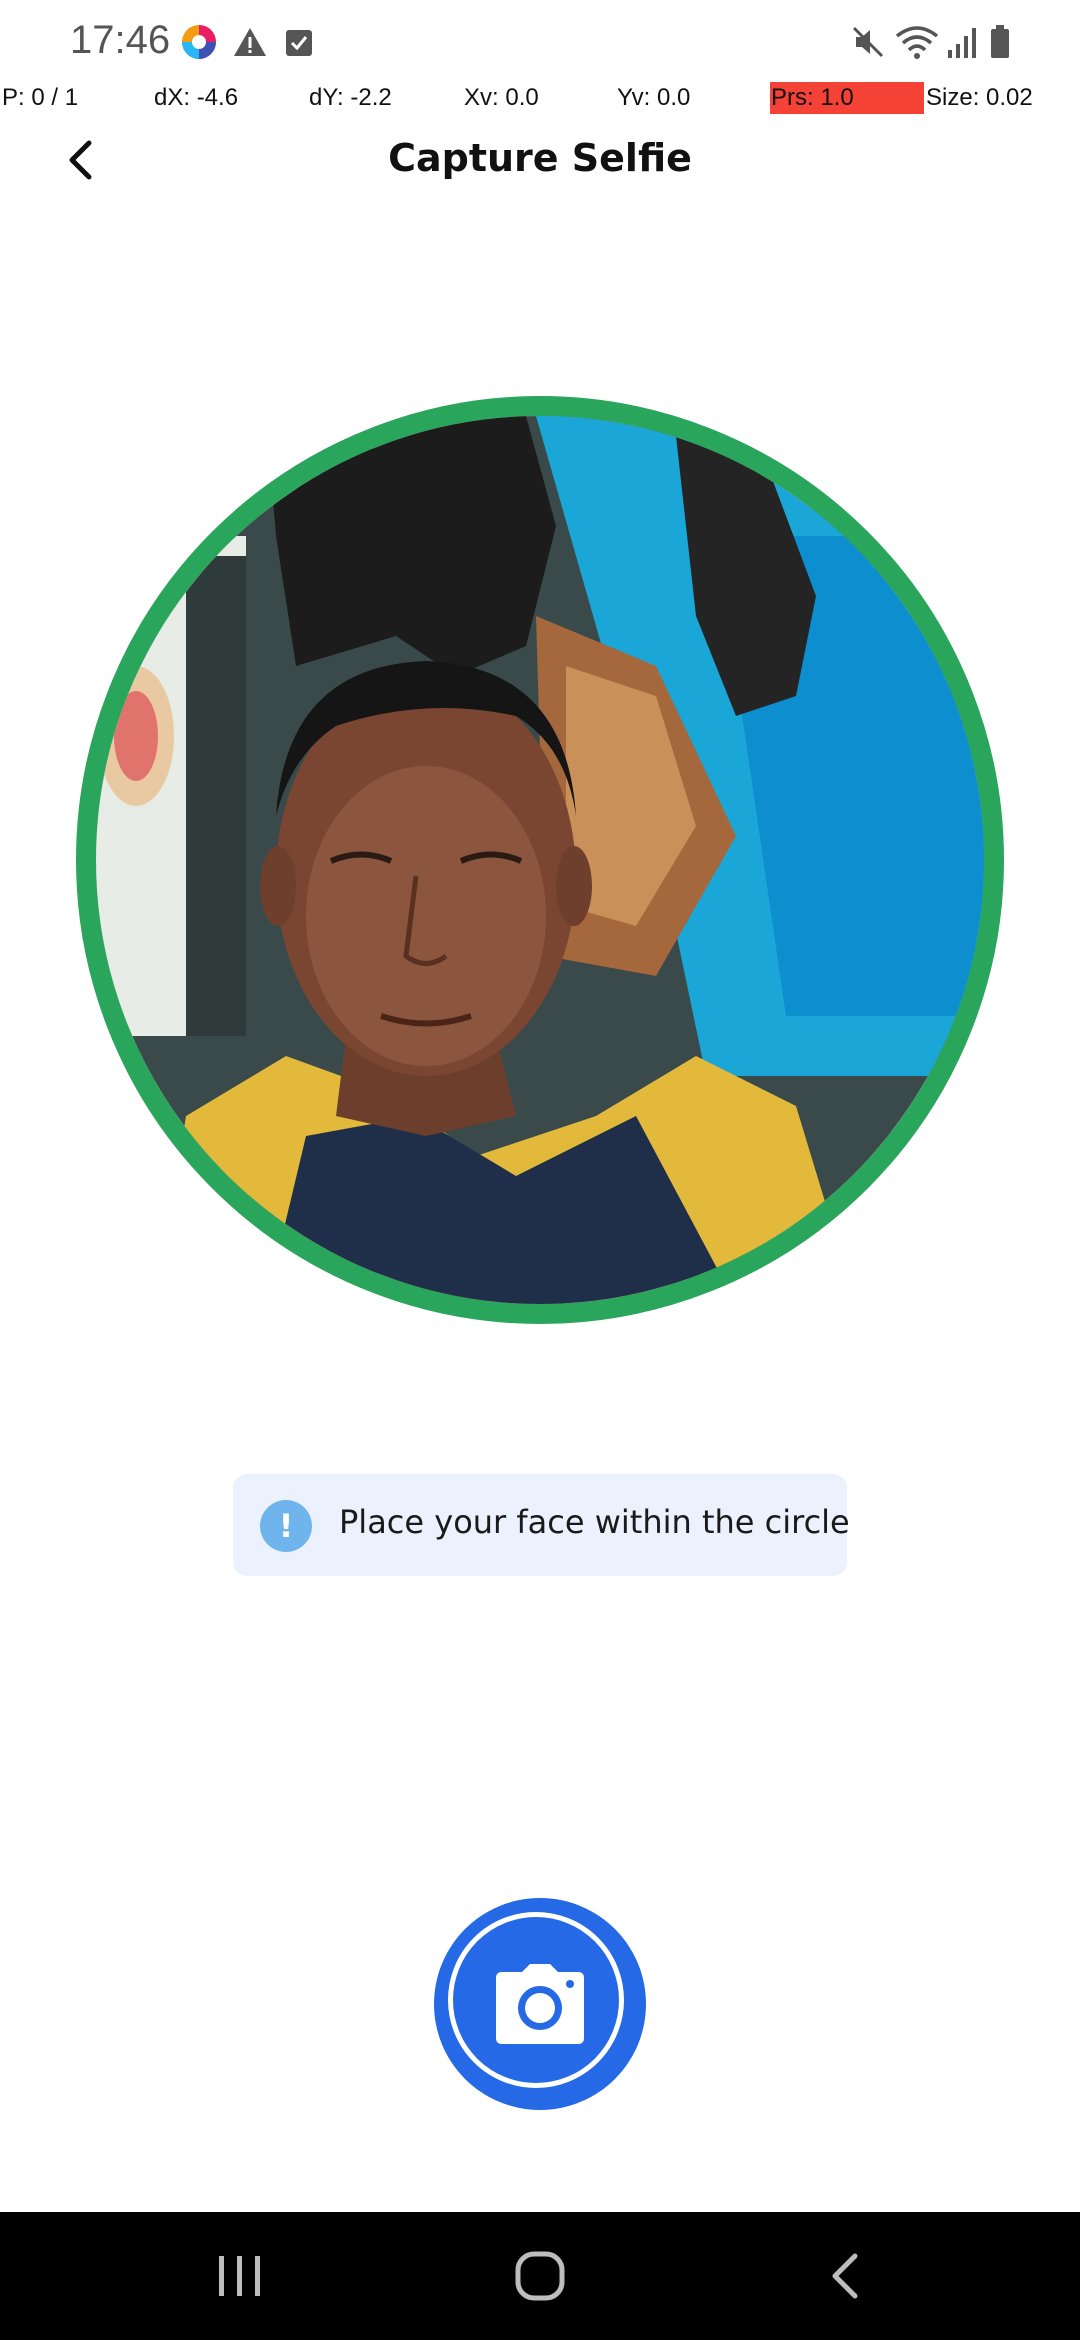 The height and width of the screenshot is (2340, 1080). Describe the element at coordinates (299, 43) in the screenshot. I see `checkbox-icon` at that location.